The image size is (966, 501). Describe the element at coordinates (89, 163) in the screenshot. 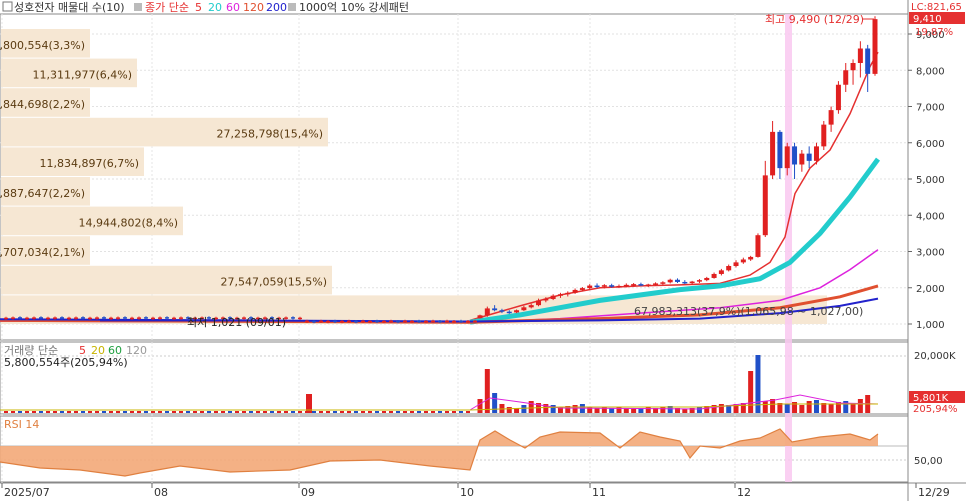

I see `volume-profile-label: 11,834,897(6,7%)` at that location.